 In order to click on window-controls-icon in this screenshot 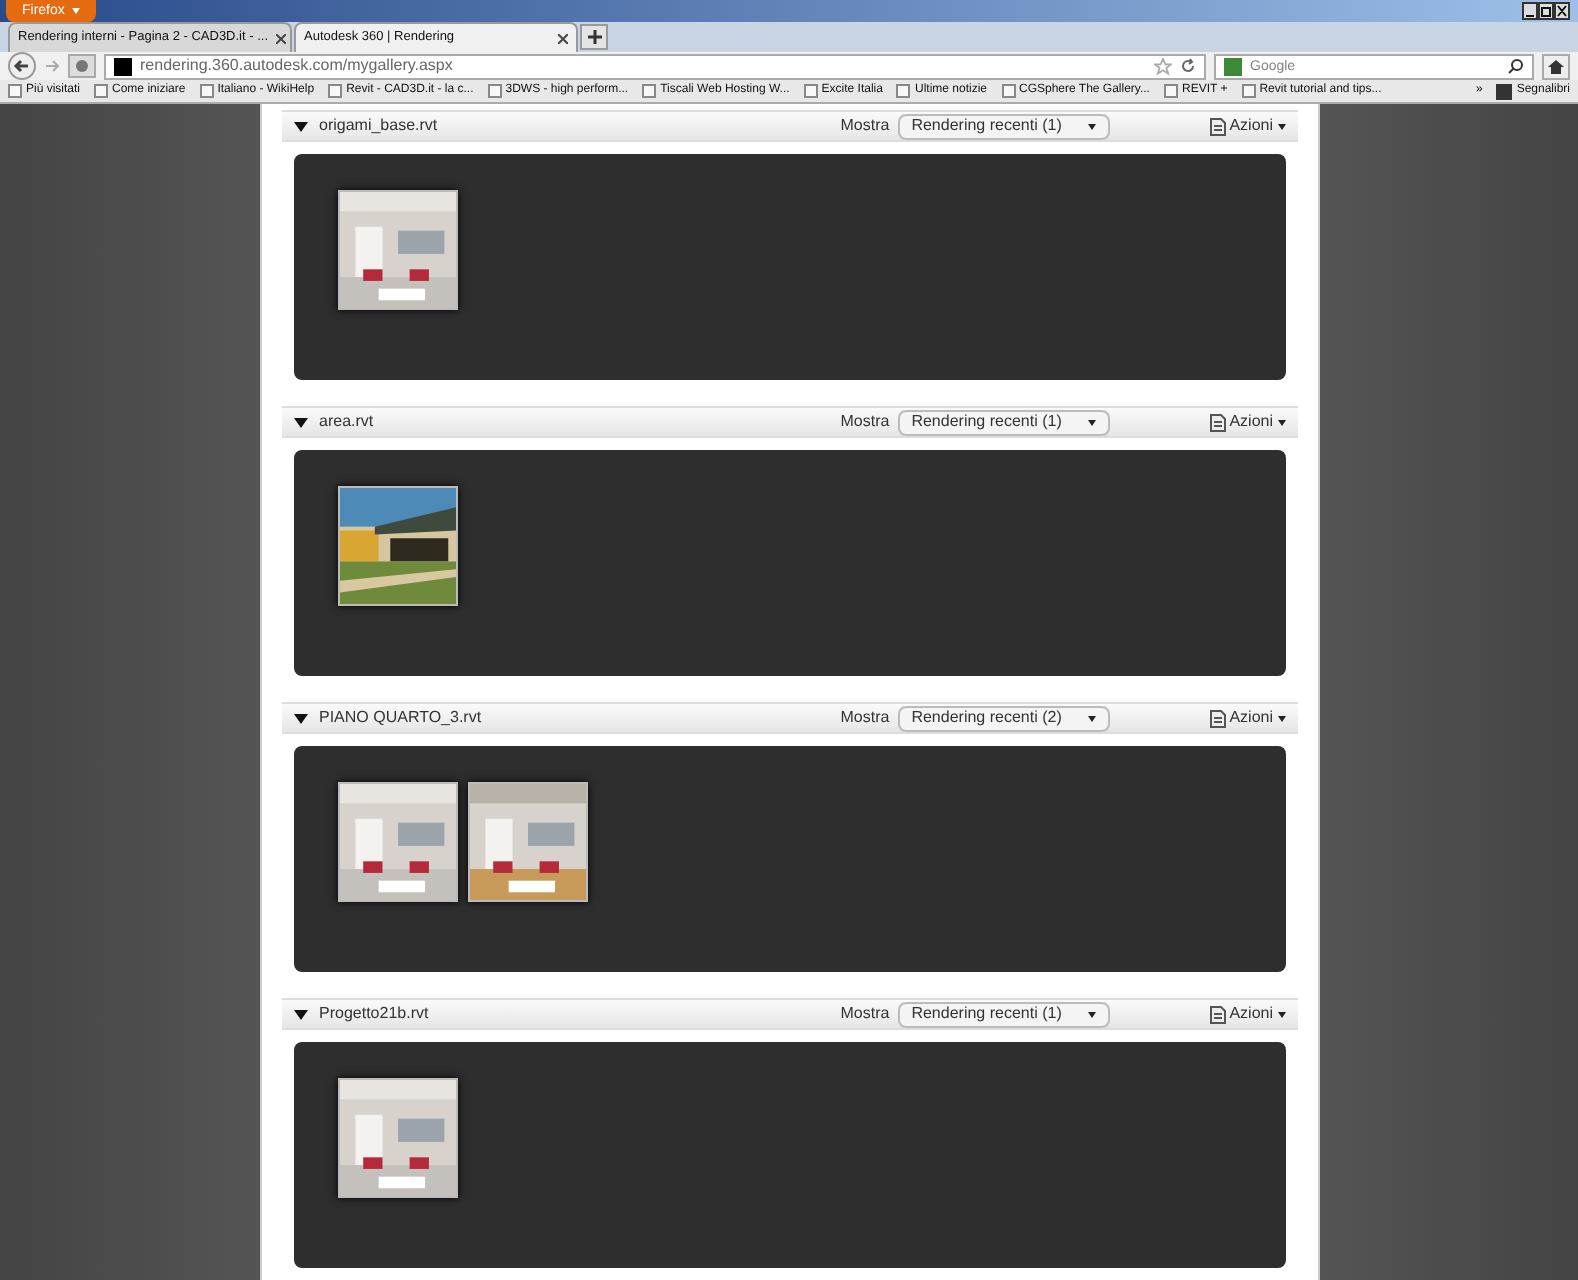, I will do `click(1546, 11)`.